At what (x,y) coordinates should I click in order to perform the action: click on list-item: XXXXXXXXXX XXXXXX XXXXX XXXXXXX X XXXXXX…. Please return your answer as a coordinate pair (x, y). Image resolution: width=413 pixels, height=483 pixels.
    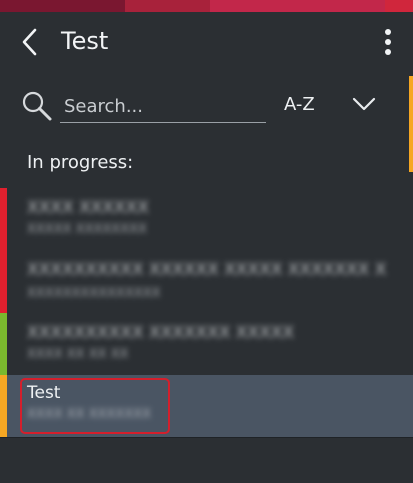
    Looking at the image, I should click on (206, 280).